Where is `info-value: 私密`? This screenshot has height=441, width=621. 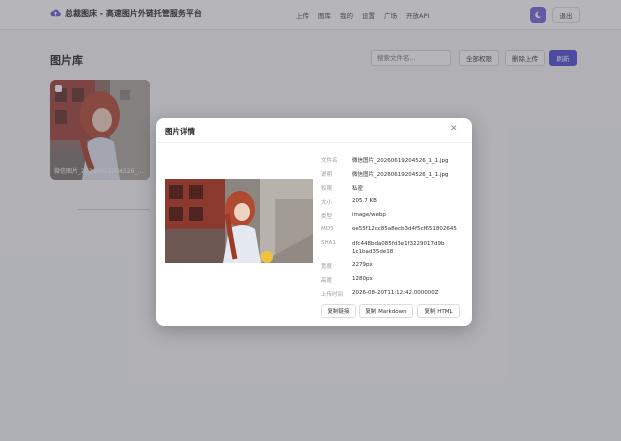 info-value: 私密 is located at coordinates (358, 189).